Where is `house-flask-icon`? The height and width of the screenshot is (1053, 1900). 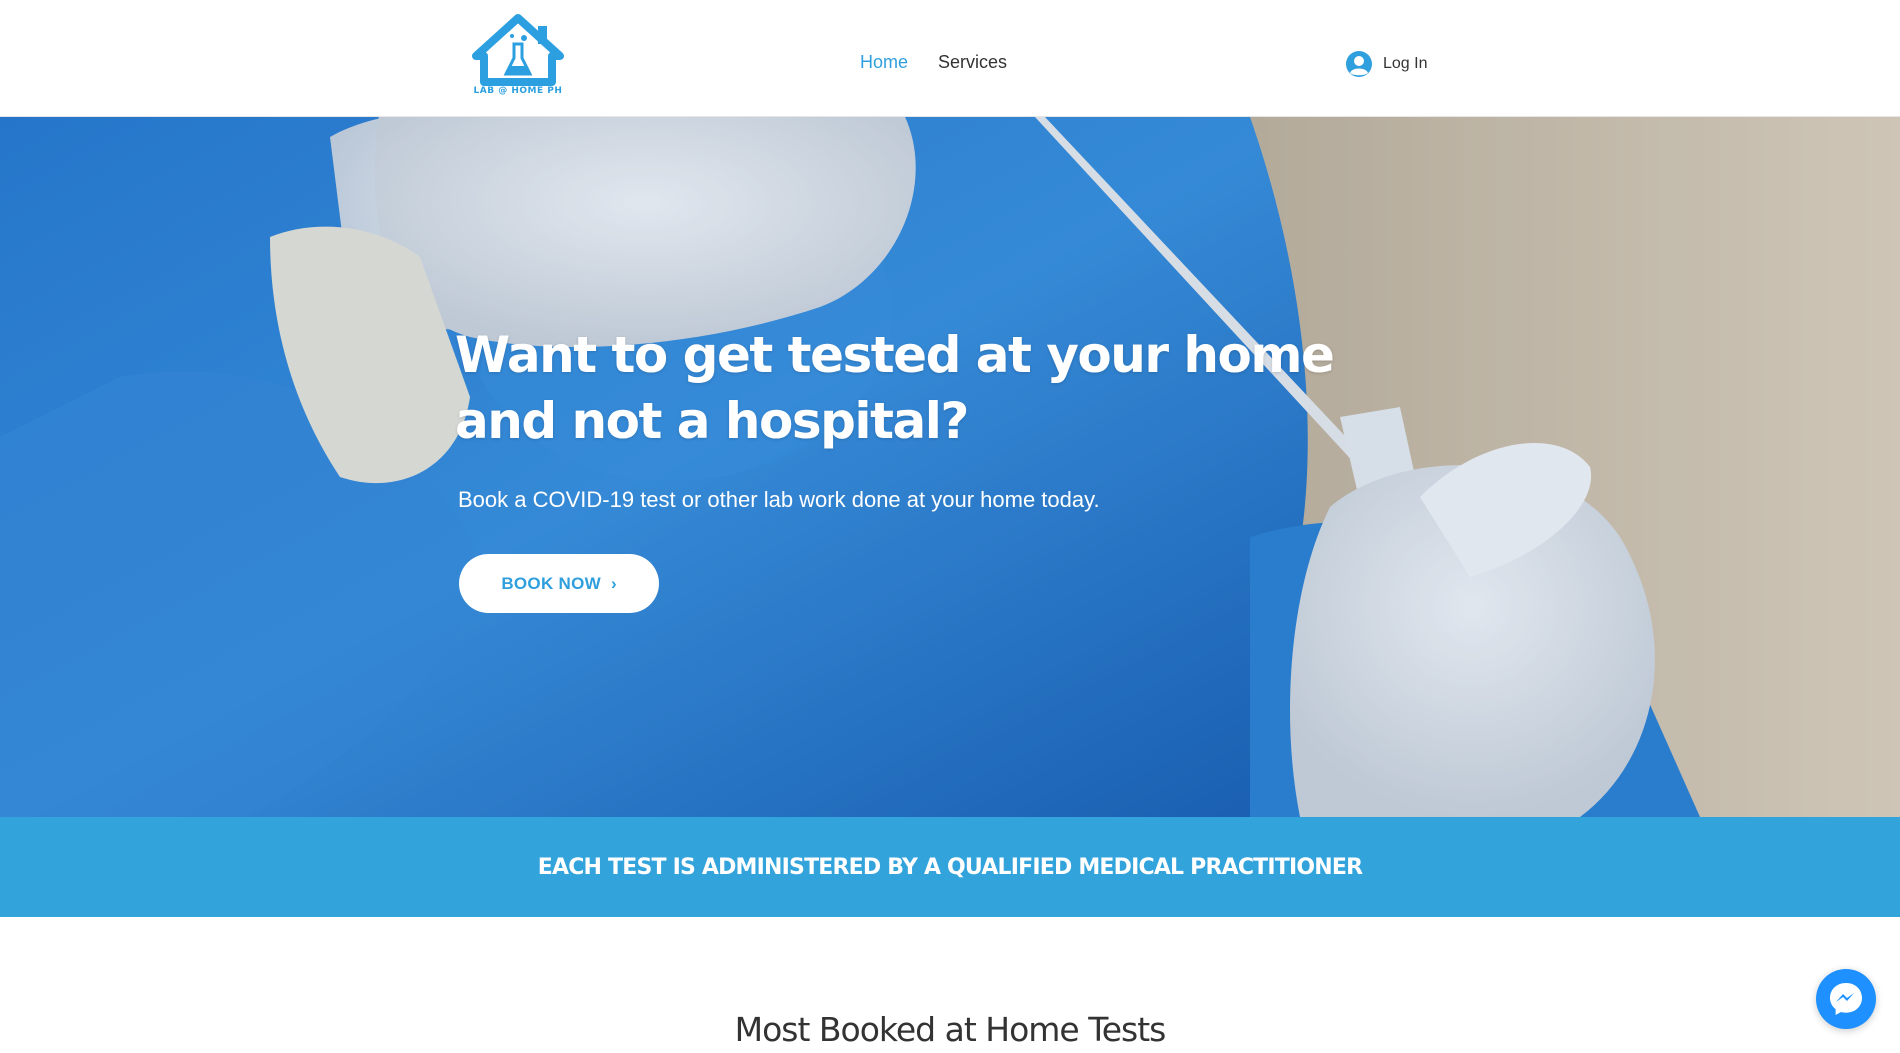 house-flask-icon is located at coordinates (518, 50).